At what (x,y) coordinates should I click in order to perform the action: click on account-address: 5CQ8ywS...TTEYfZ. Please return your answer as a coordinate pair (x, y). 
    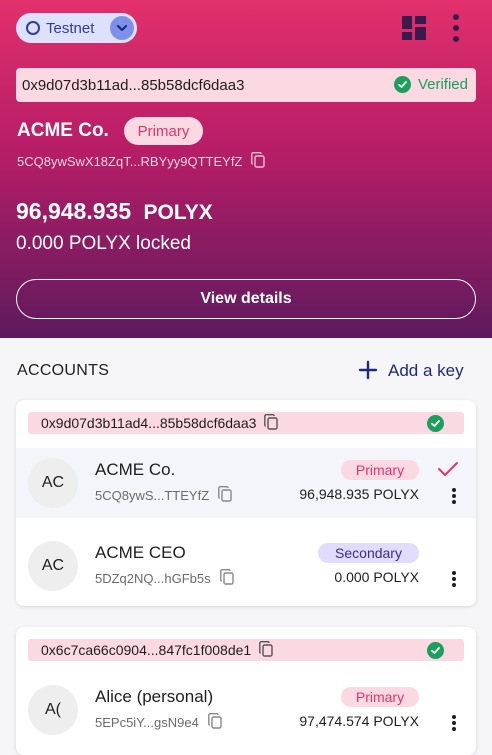
    Looking at the image, I should click on (163, 495).